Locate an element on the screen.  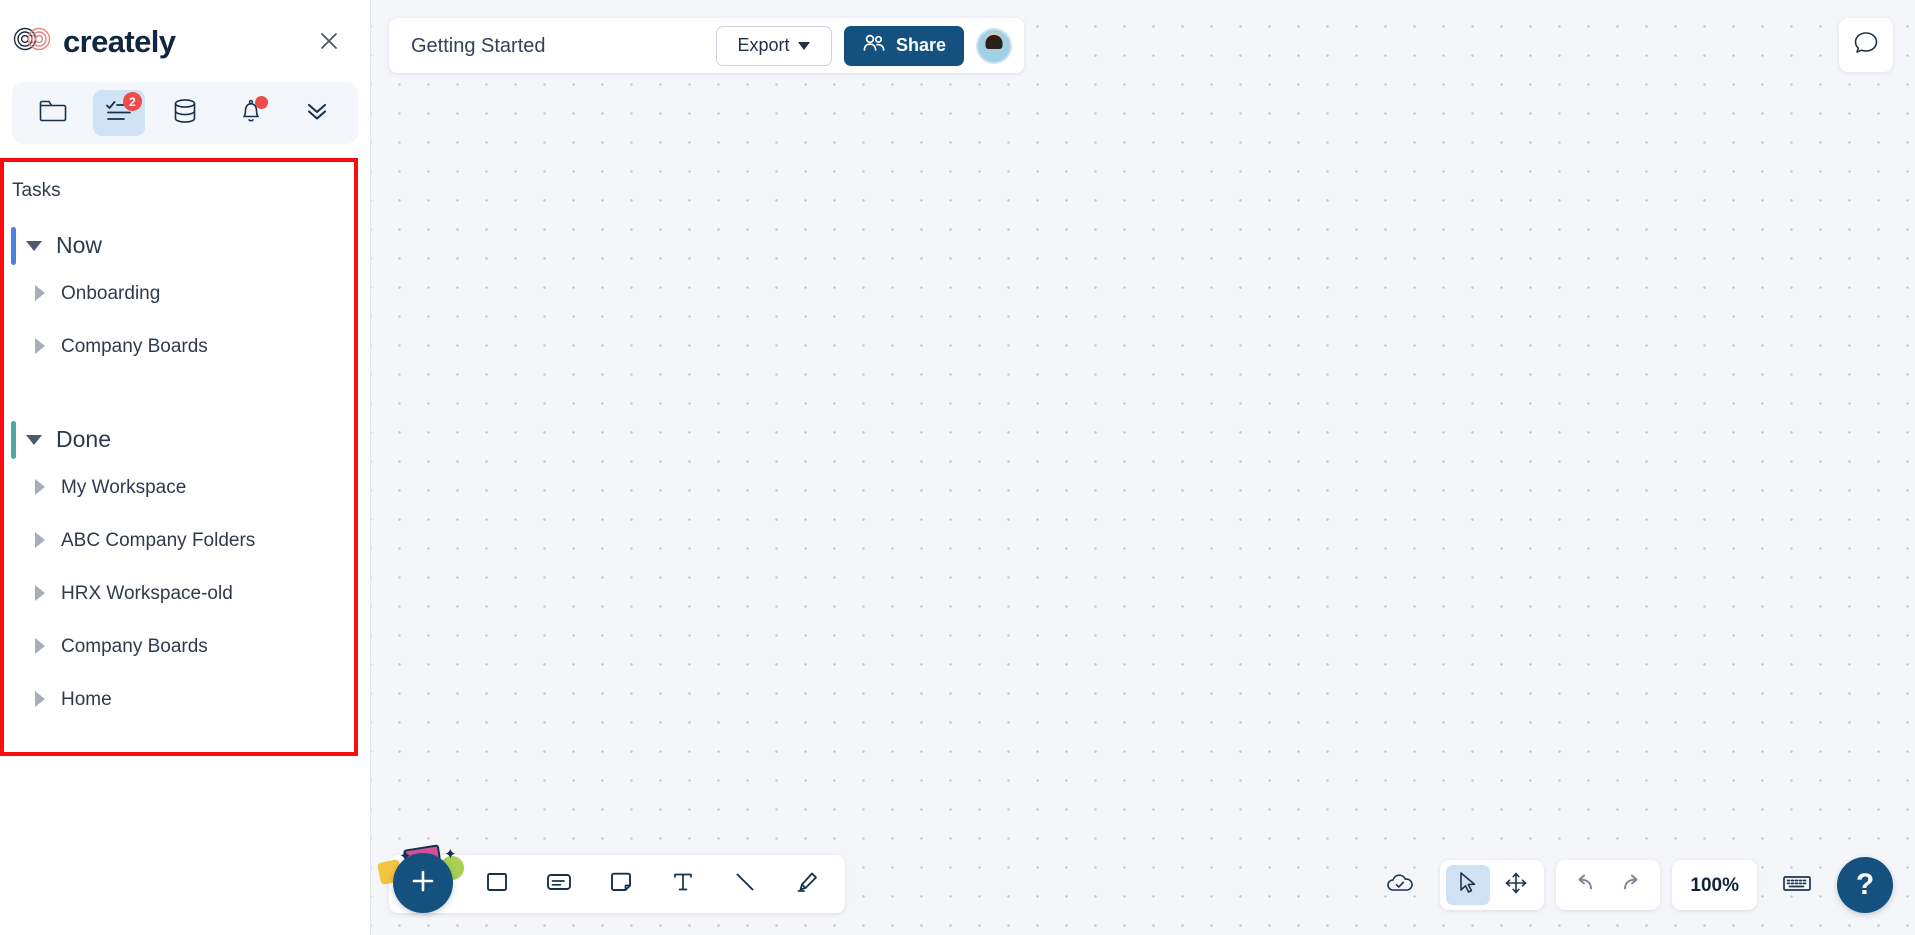
sticky-note-icon is located at coordinates (621, 884).